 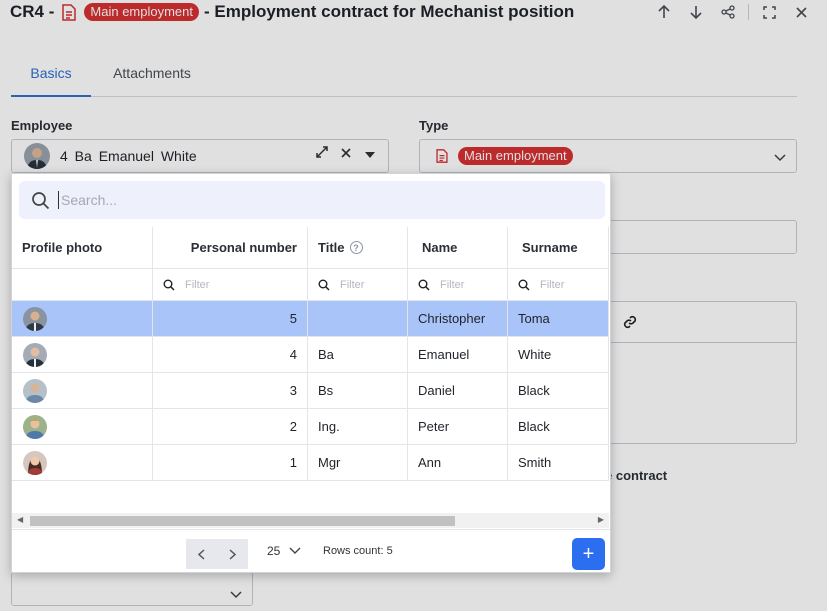 I want to click on close-icon, so click(x=801, y=12).